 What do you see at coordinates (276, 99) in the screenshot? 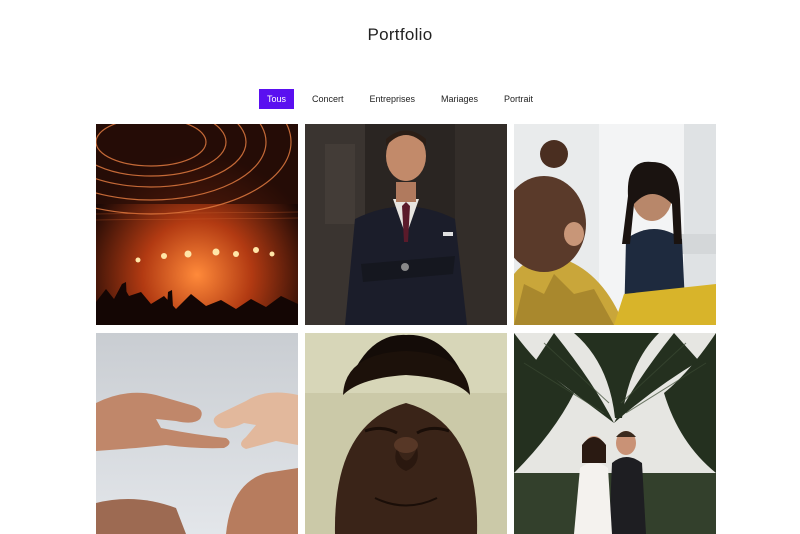
I see `filter-tous-button: Tous` at bounding box center [276, 99].